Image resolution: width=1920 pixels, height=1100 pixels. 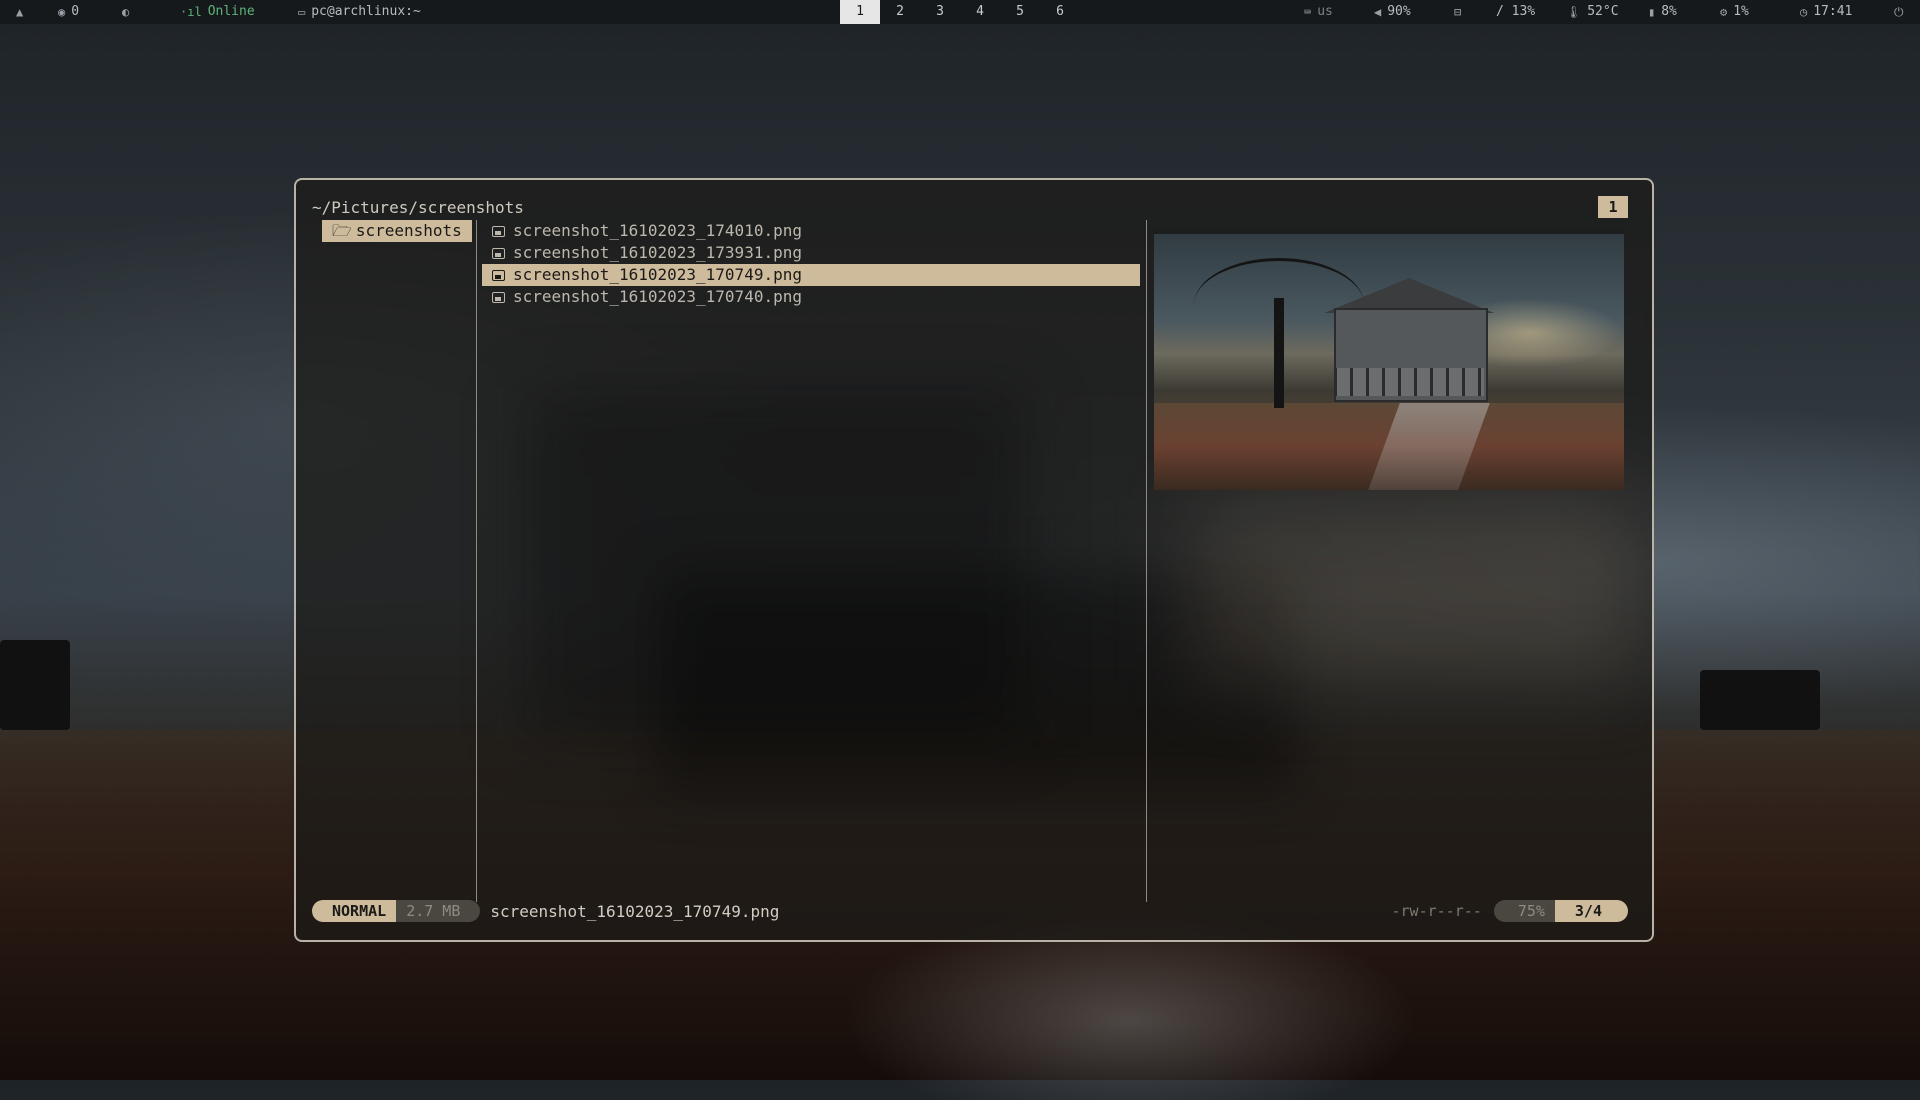 What do you see at coordinates (657, 296) in the screenshot?
I see `file-name: screenshot_16102023_170740.png` at bounding box center [657, 296].